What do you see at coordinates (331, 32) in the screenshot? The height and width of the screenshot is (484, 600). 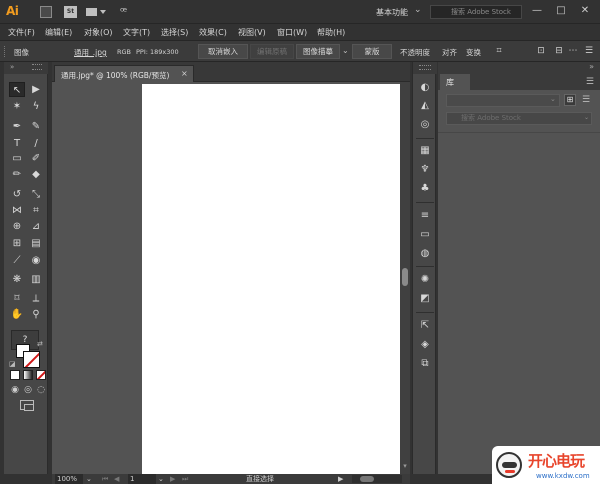 I see `menu-help: 帮助(H)` at bounding box center [331, 32].